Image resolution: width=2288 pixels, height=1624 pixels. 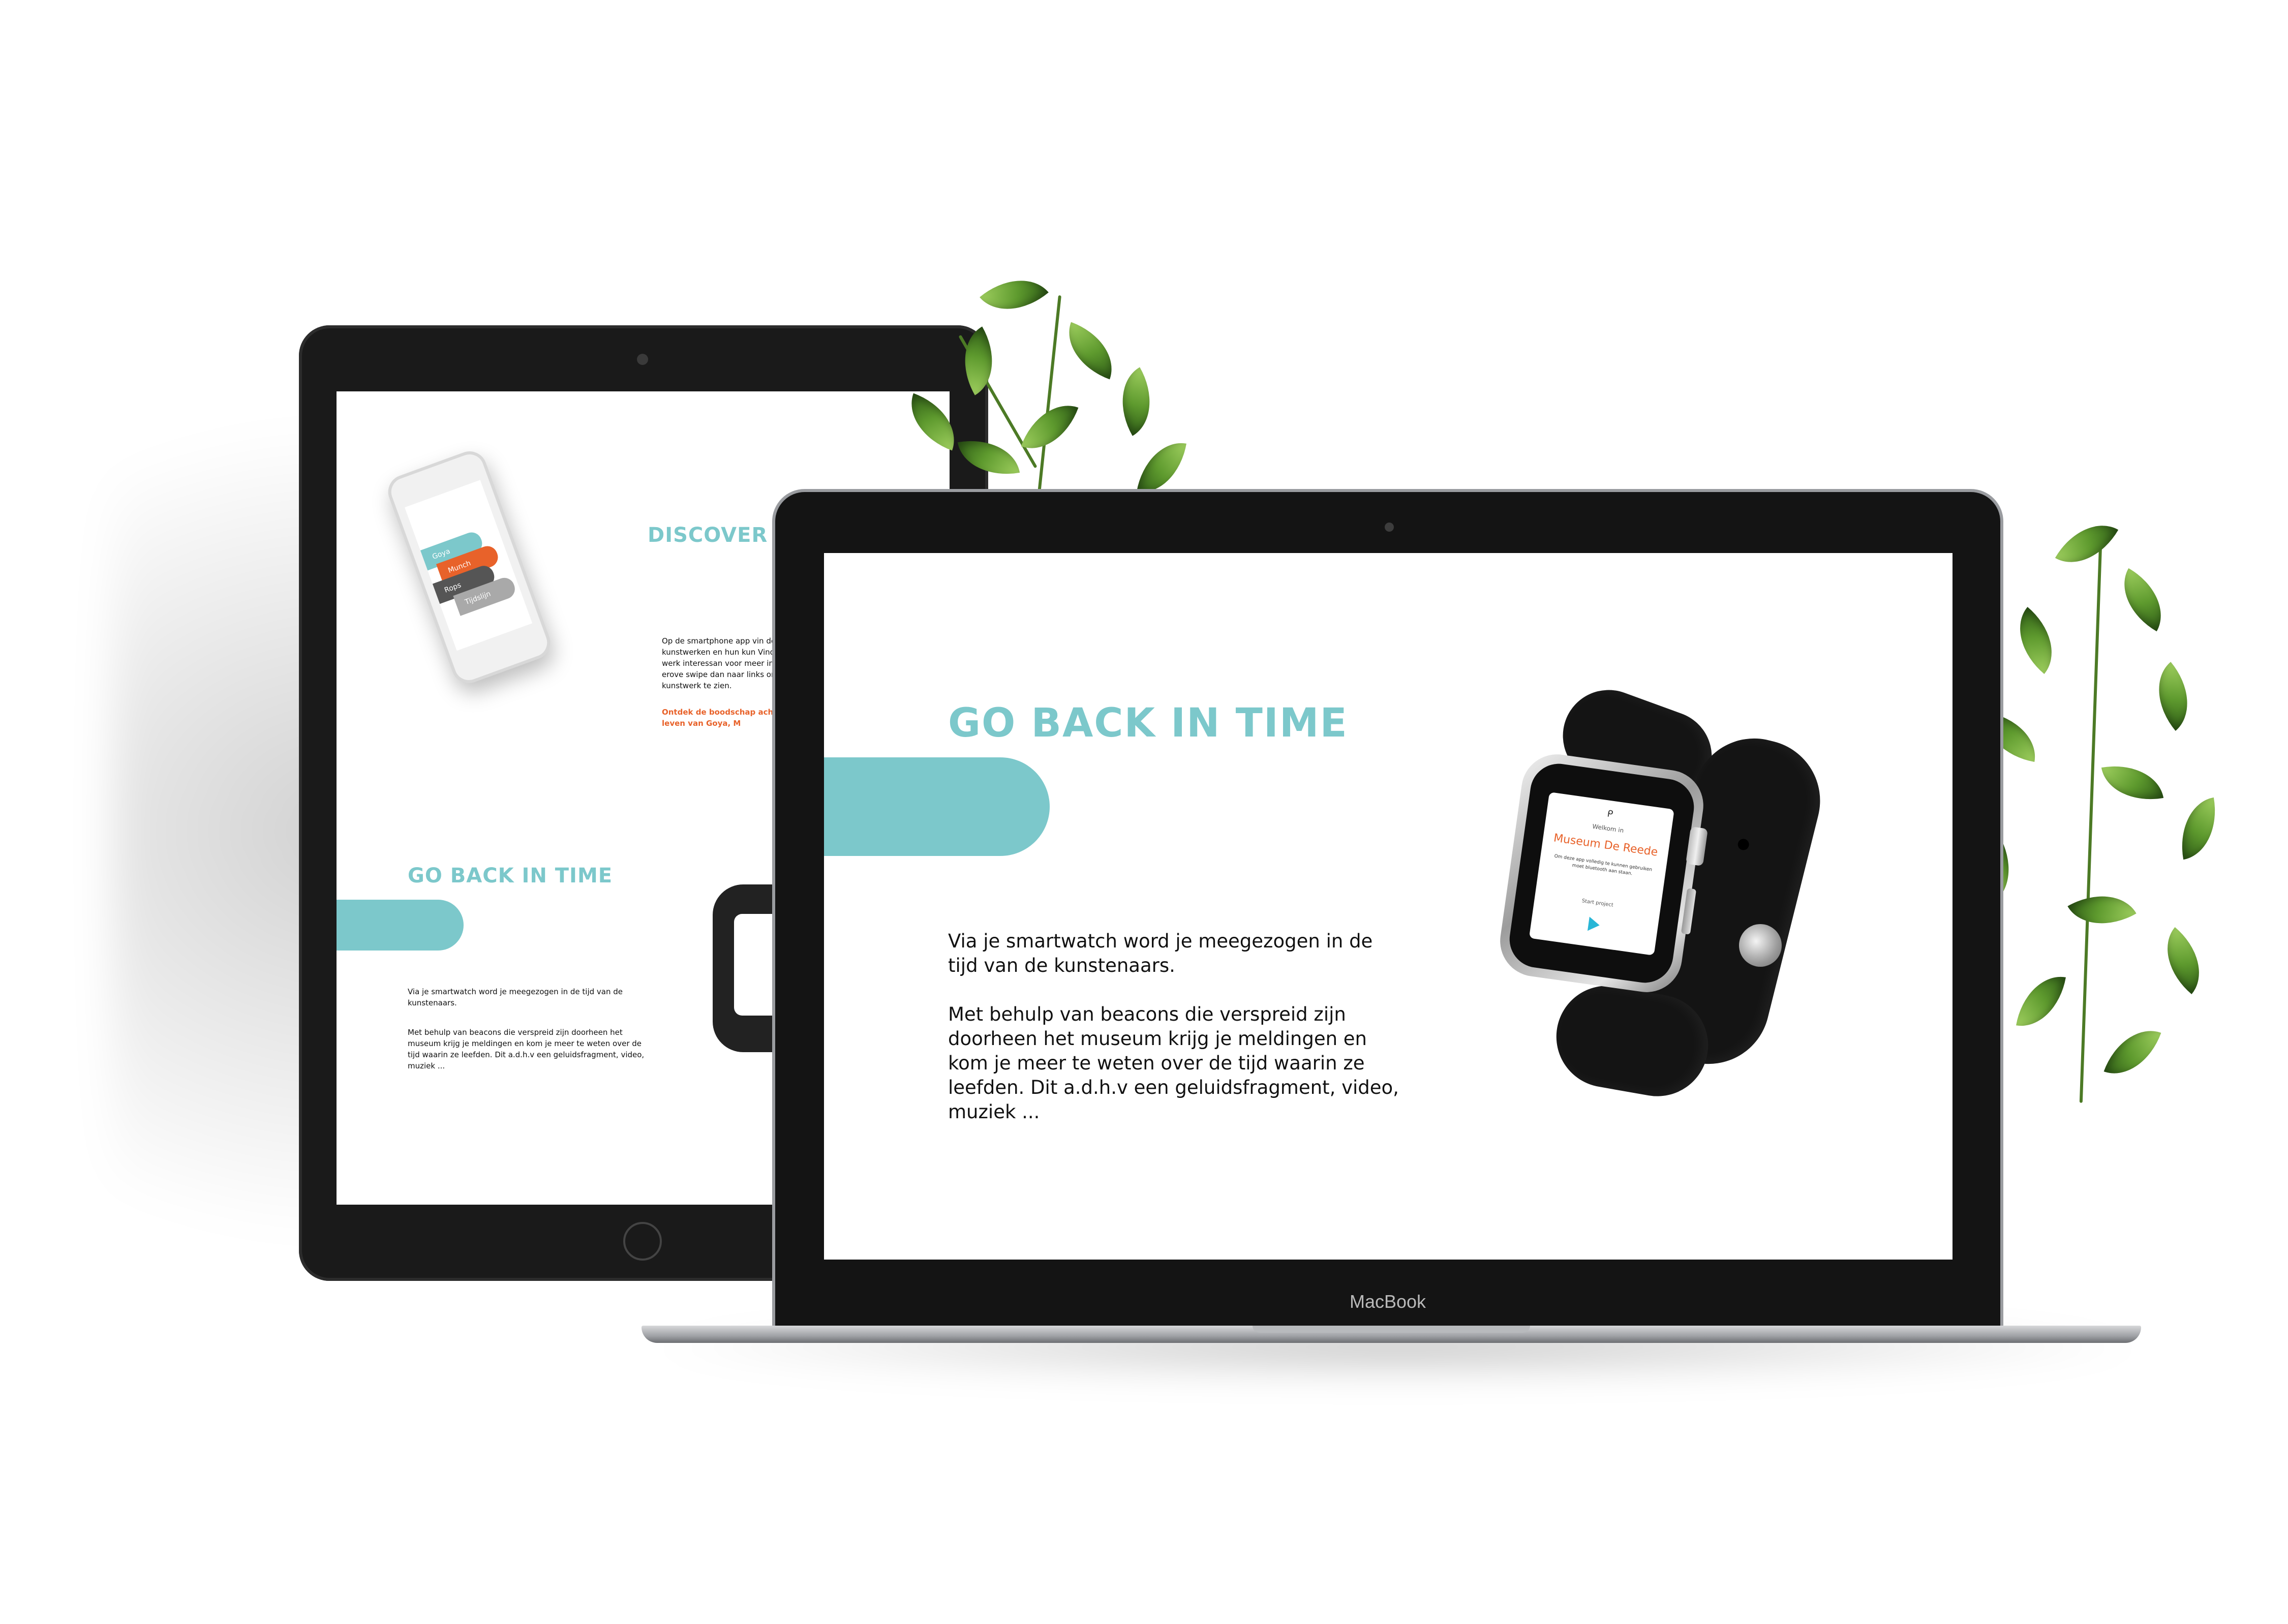 I want to click on tablet-section-title: GO BACK IN TIME, so click(x=510, y=875).